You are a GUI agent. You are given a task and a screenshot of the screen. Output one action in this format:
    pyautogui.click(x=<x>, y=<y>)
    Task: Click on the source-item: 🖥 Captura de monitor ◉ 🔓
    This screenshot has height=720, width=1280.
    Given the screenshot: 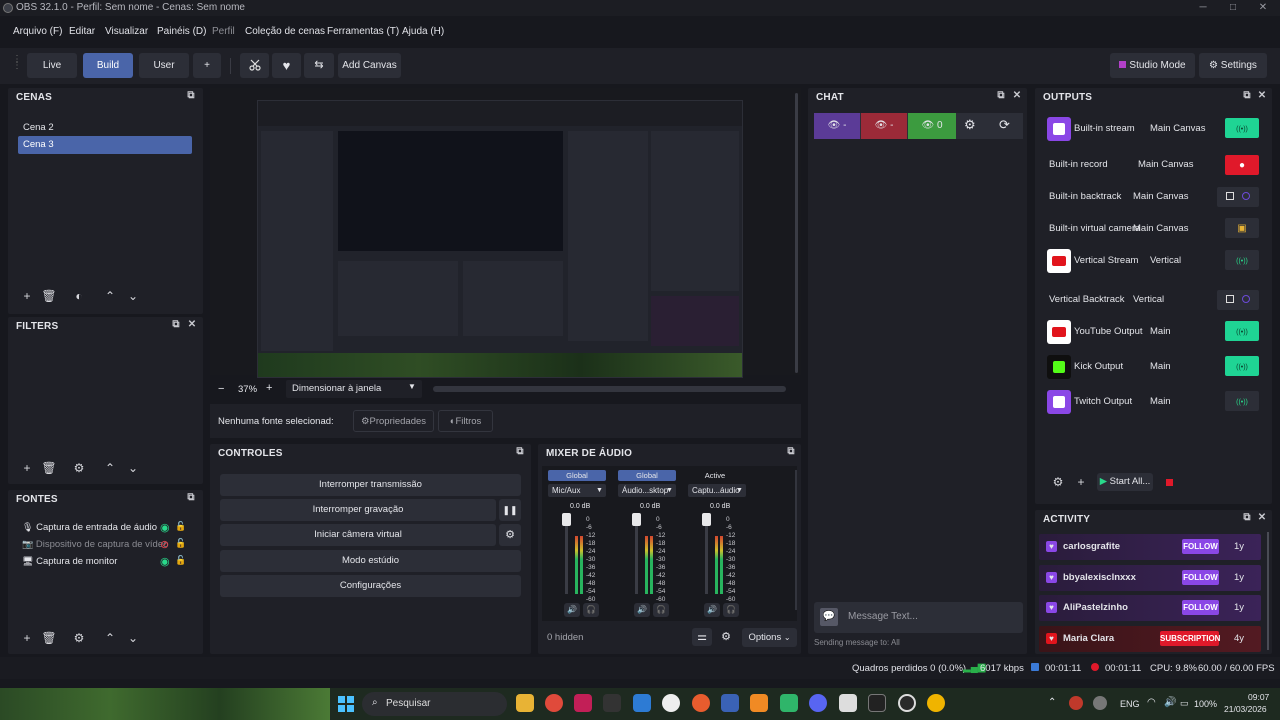 What is the action you would take?
    pyautogui.click(x=107, y=562)
    